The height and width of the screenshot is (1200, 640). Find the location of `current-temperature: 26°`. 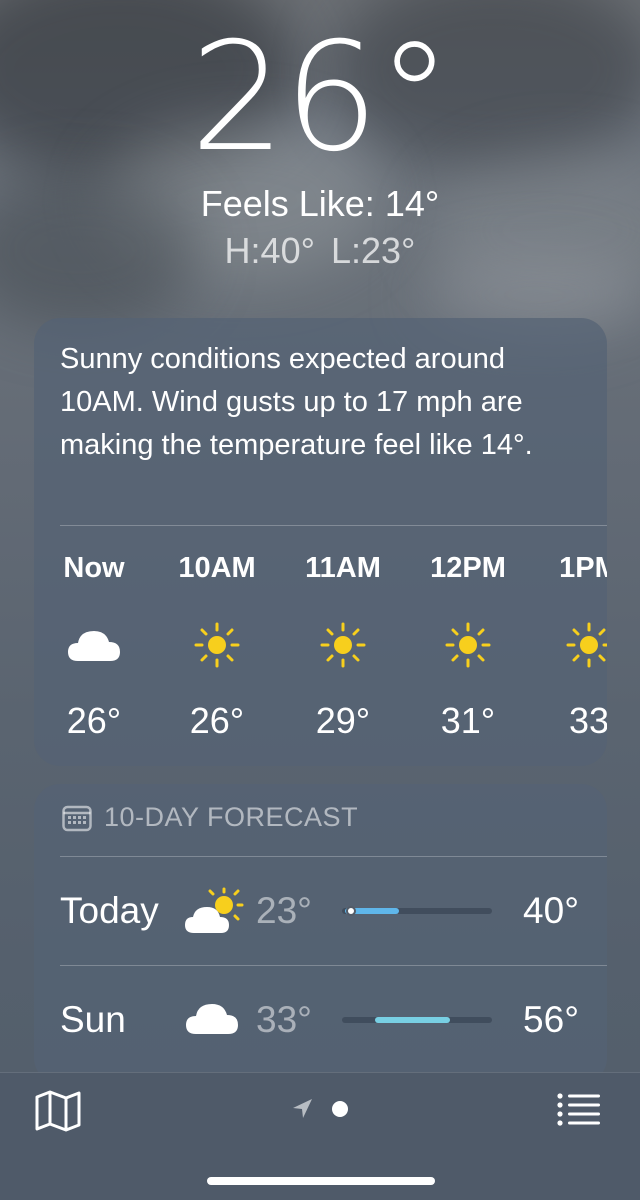

current-temperature: 26° is located at coordinates (321, 98).